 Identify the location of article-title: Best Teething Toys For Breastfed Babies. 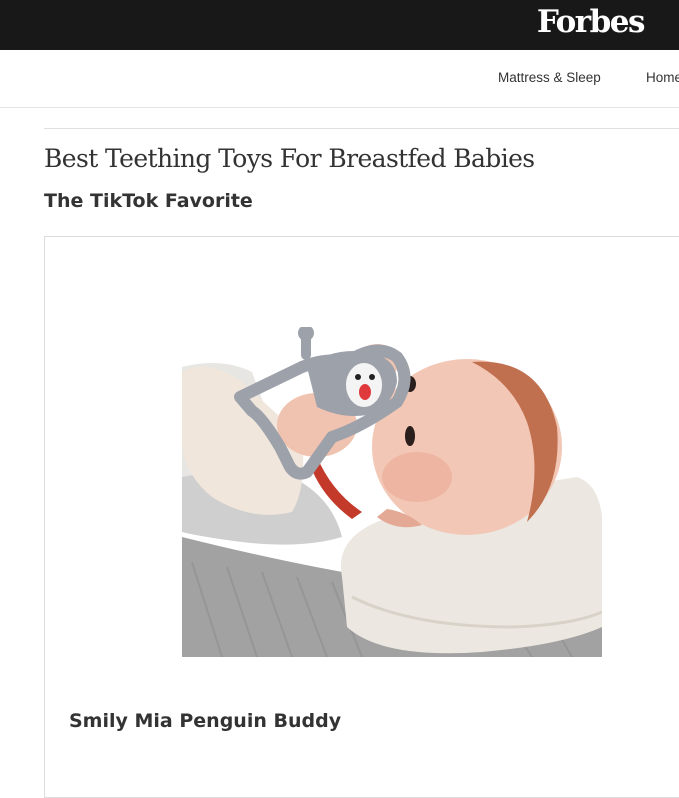
(289, 158).